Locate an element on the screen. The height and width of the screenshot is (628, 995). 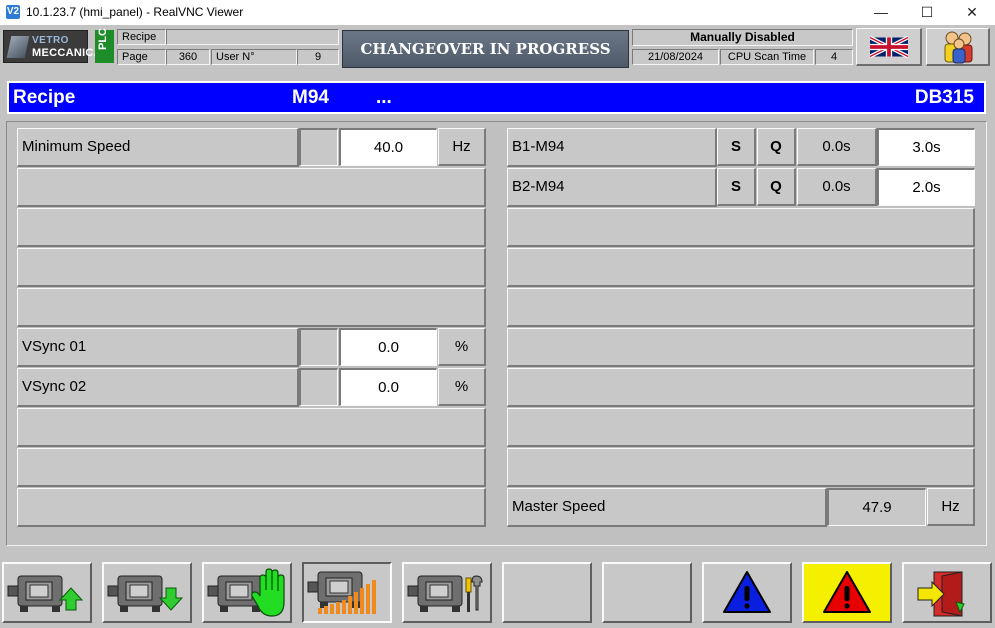
recipe-title-bar: Recipe M94 ... DB315 is located at coordinates (496, 97).